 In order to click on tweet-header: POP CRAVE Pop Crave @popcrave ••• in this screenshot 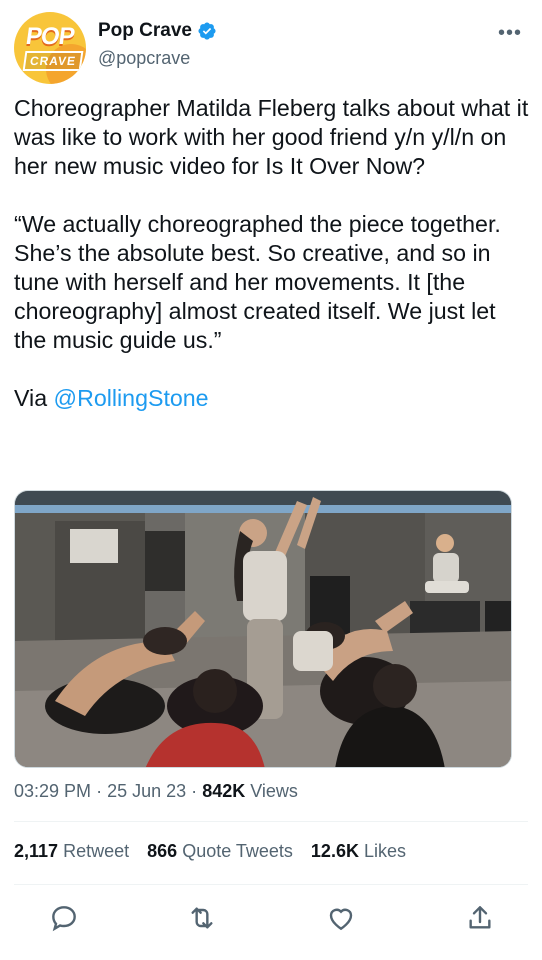, I will do `click(271, 48)`.